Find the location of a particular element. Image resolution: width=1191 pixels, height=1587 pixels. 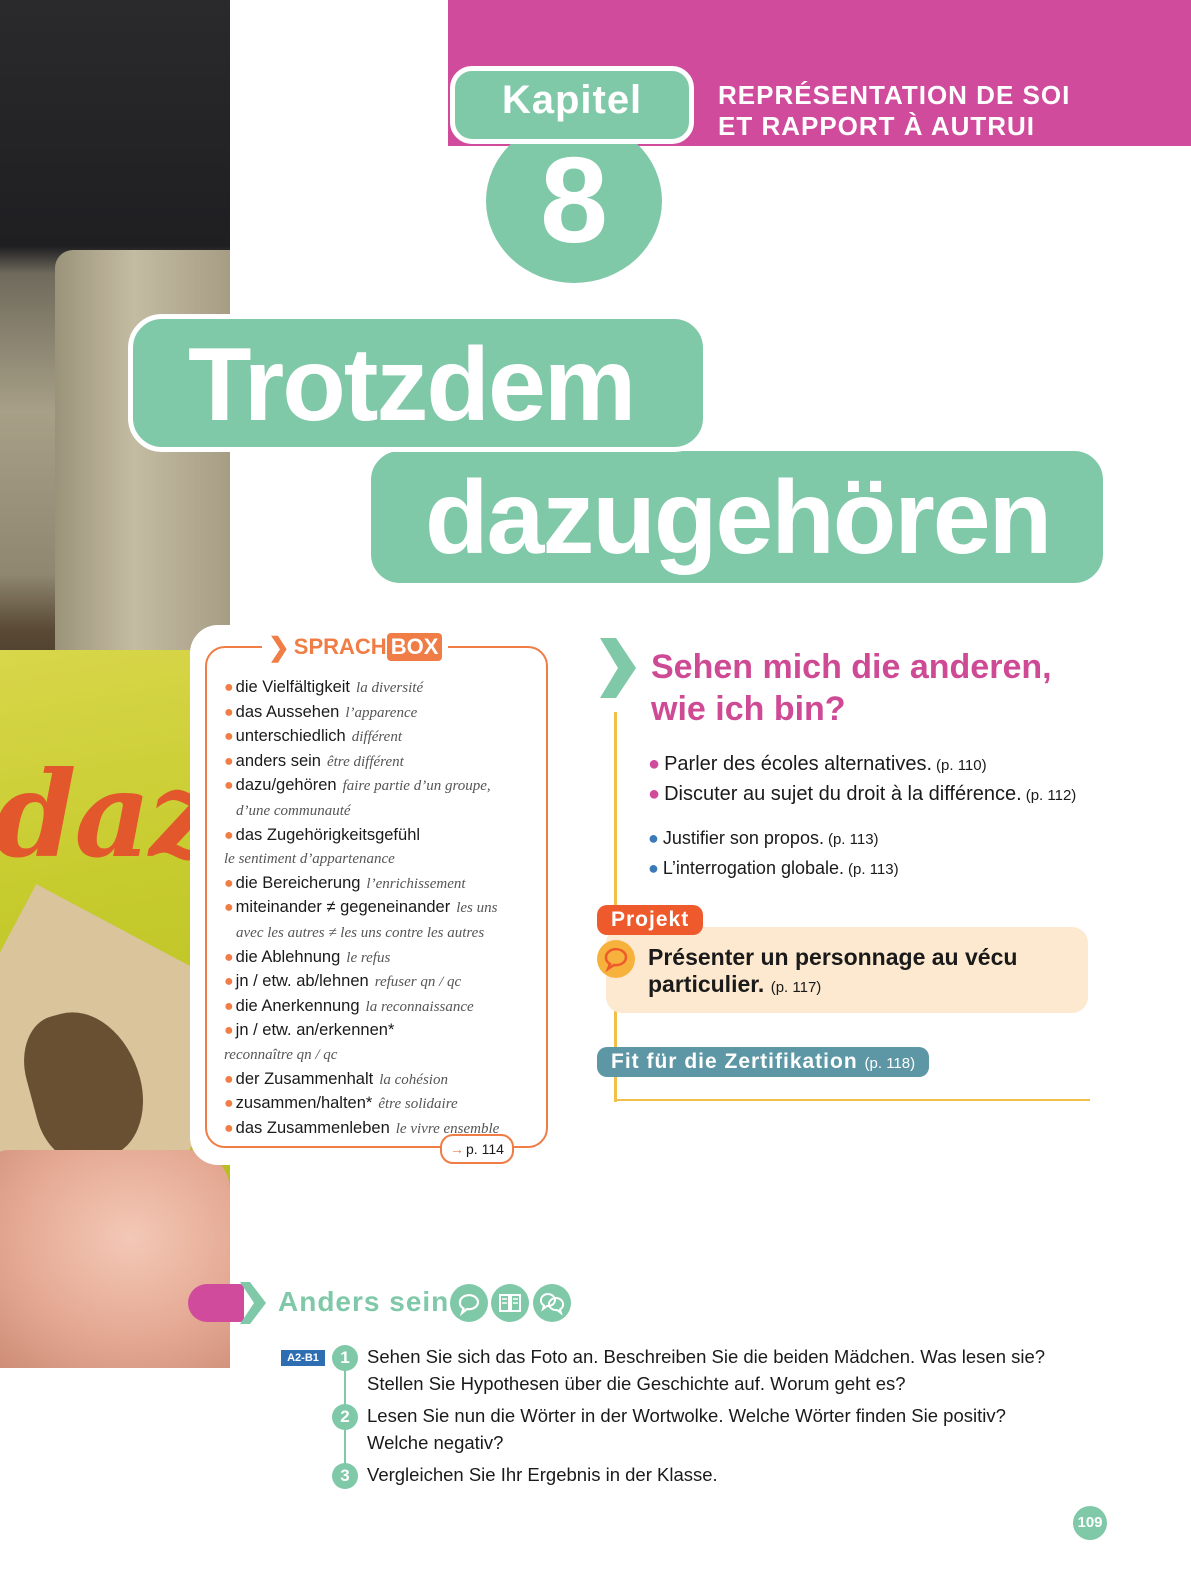

chapter-label: Kapitel is located at coordinates (572, 100).